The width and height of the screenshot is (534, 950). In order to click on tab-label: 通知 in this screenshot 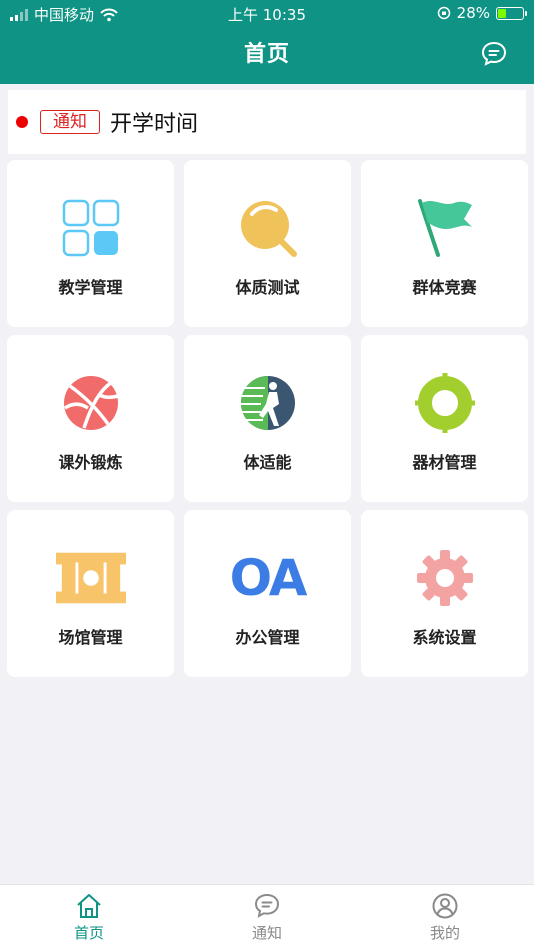, I will do `click(266, 933)`.